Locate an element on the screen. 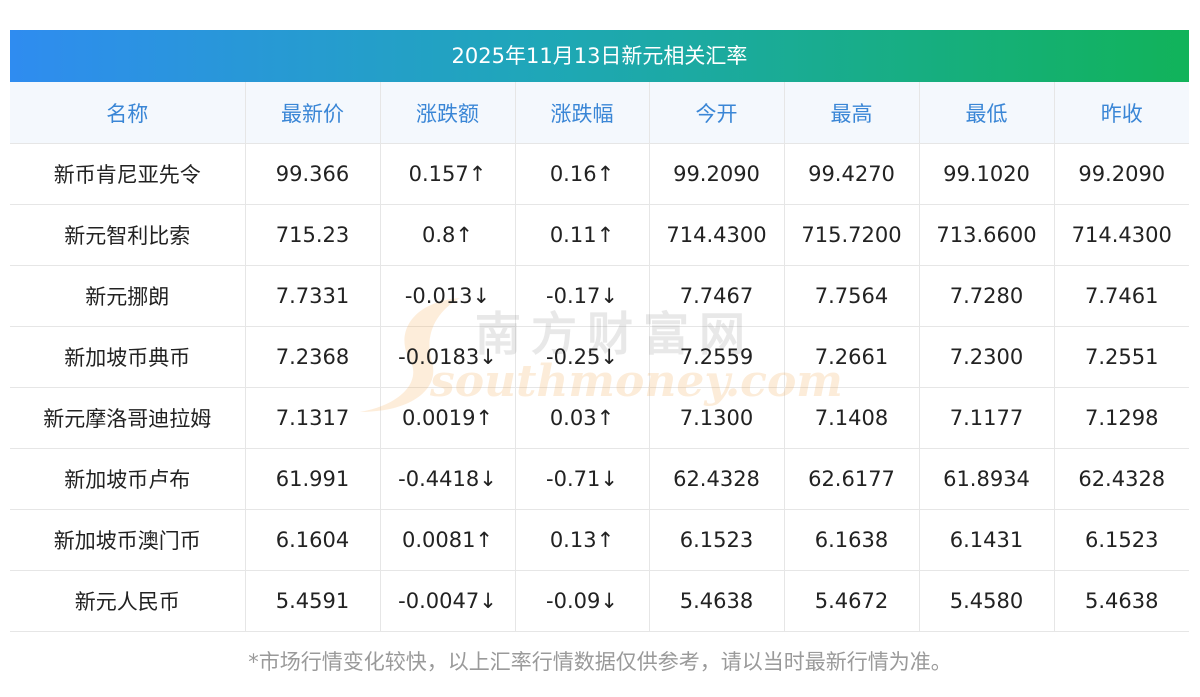  cell-name: 新元智利比索 is located at coordinates (128, 235).